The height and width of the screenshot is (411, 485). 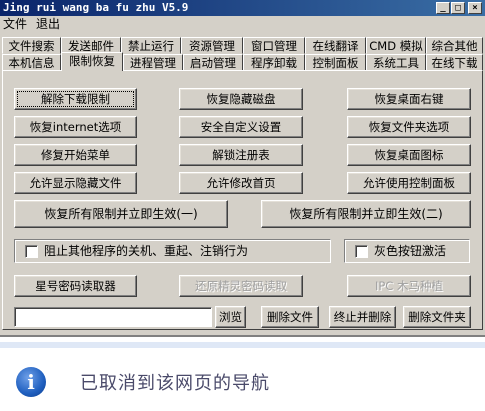 What do you see at coordinates (92, 61) in the screenshot?
I see `tab-restriction-restore: 限制恢复` at bounding box center [92, 61].